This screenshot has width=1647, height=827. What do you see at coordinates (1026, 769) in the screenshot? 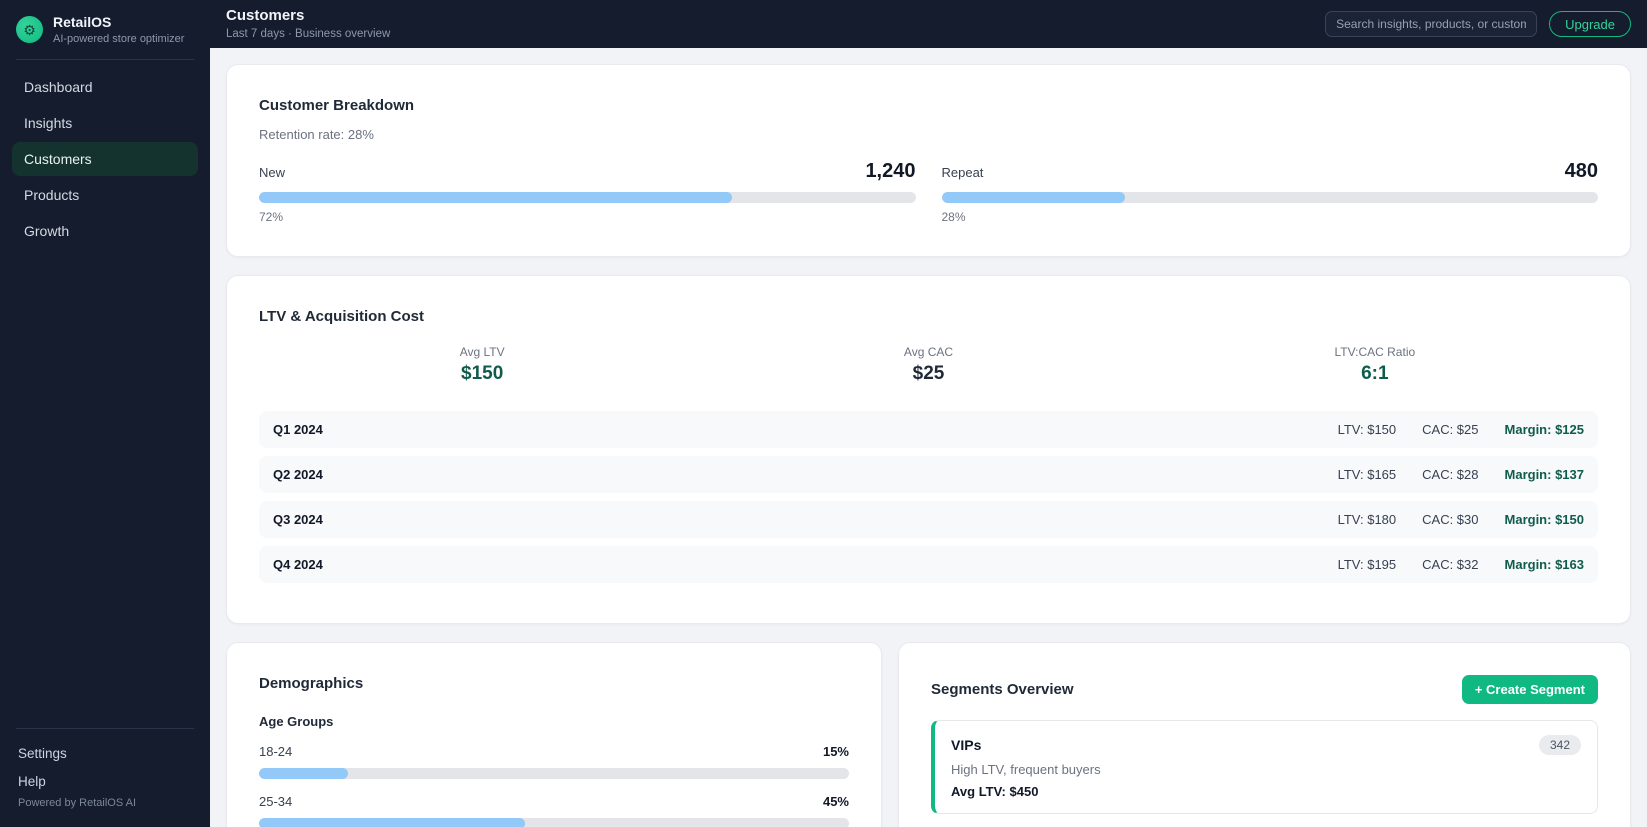
I see `segment-description: High LTV, frequent buyers` at bounding box center [1026, 769].